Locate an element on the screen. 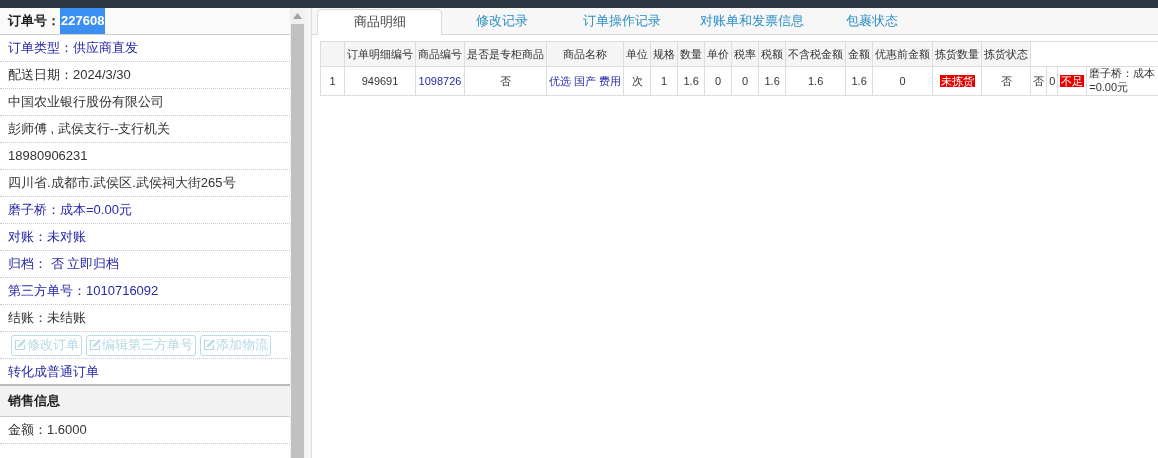 This screenshot has height=458, width=1158. info-text: 四川省.成都市.武侯区.武侯祠大街265号 is located at coordinates (122, 183).